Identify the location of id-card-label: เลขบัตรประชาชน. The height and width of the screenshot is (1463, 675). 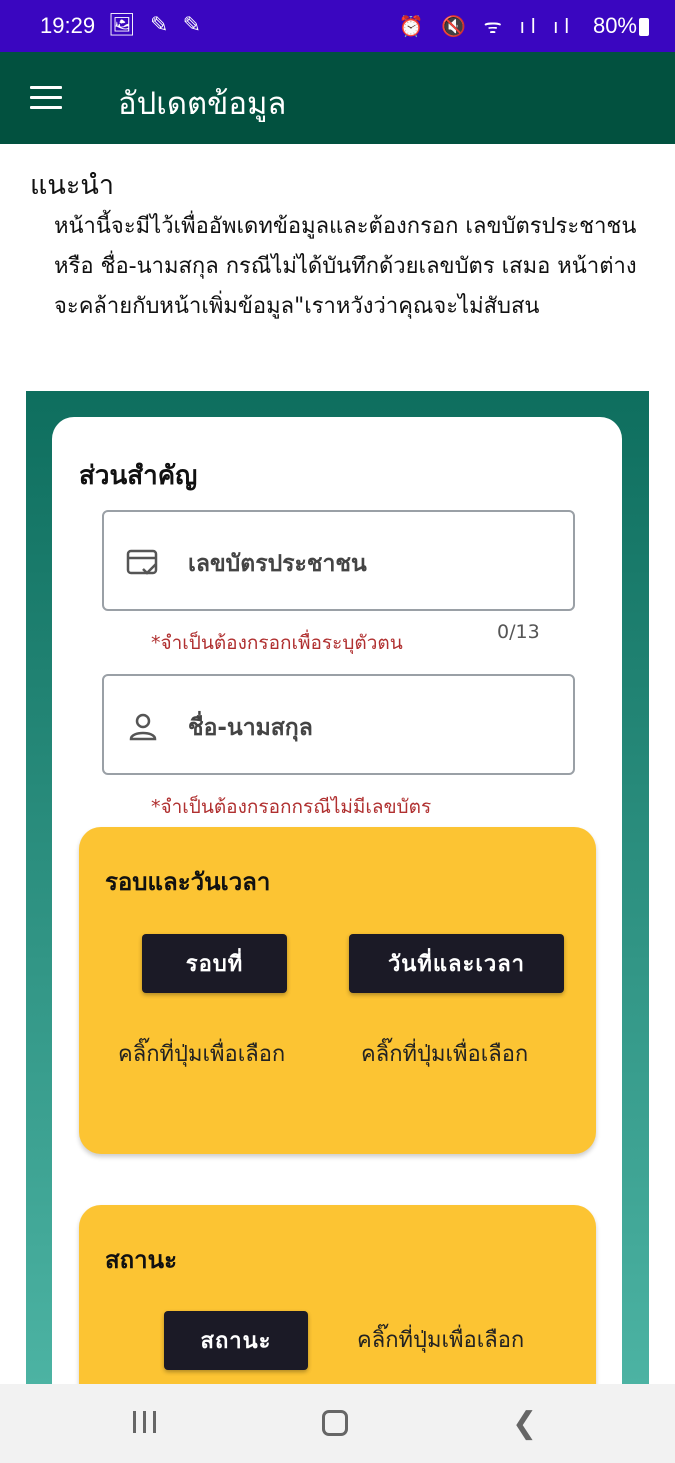
(277, 564).